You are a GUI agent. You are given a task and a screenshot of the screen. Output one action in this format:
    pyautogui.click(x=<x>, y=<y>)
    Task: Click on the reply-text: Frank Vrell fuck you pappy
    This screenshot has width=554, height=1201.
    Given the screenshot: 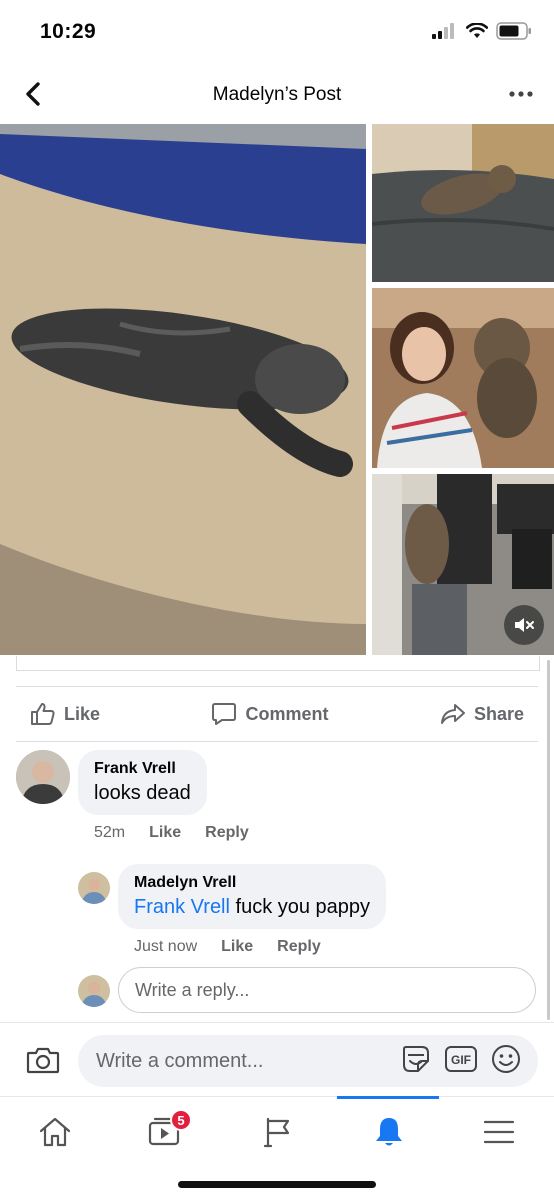 What is the action you would take?
    pyautogui.click(x=252, y=907)
    